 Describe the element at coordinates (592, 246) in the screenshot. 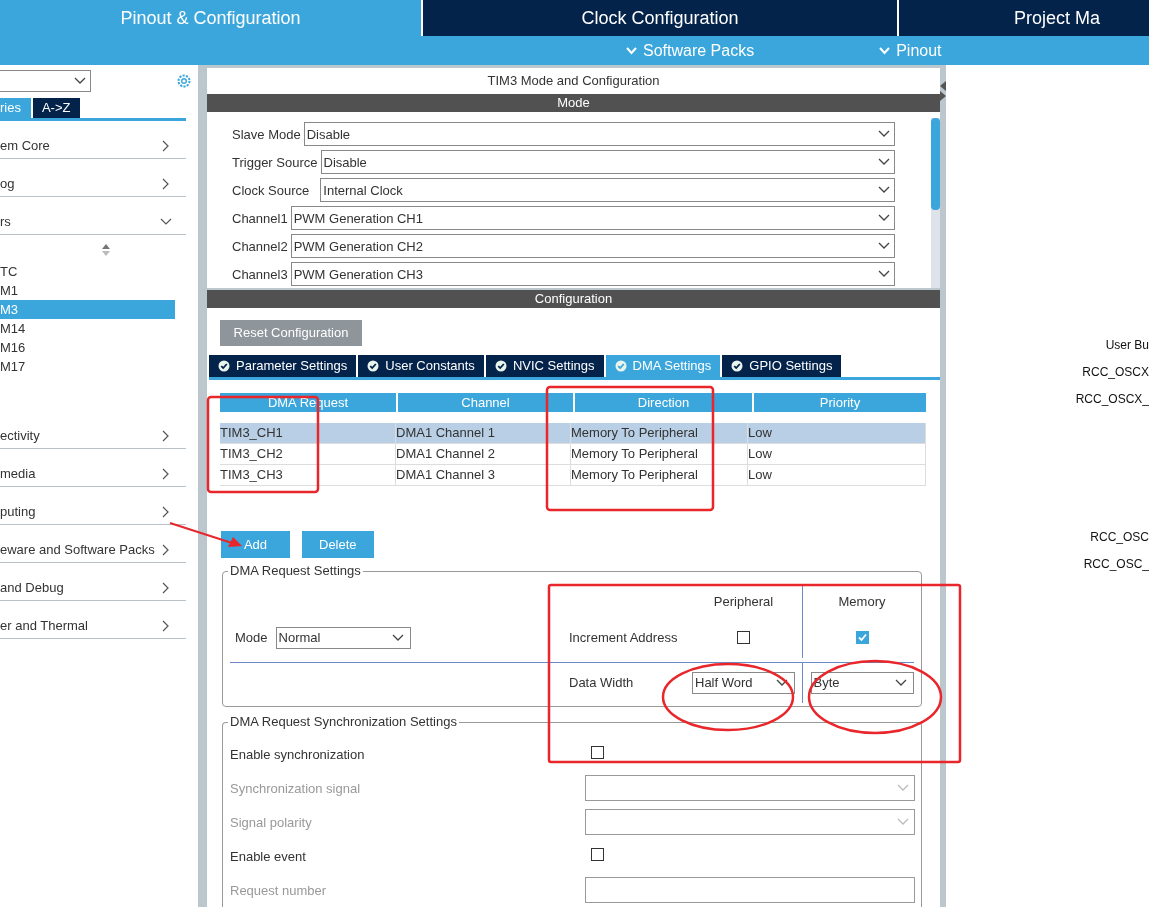

I see `mode-dropdown: PWM Generation CH2` at that location.